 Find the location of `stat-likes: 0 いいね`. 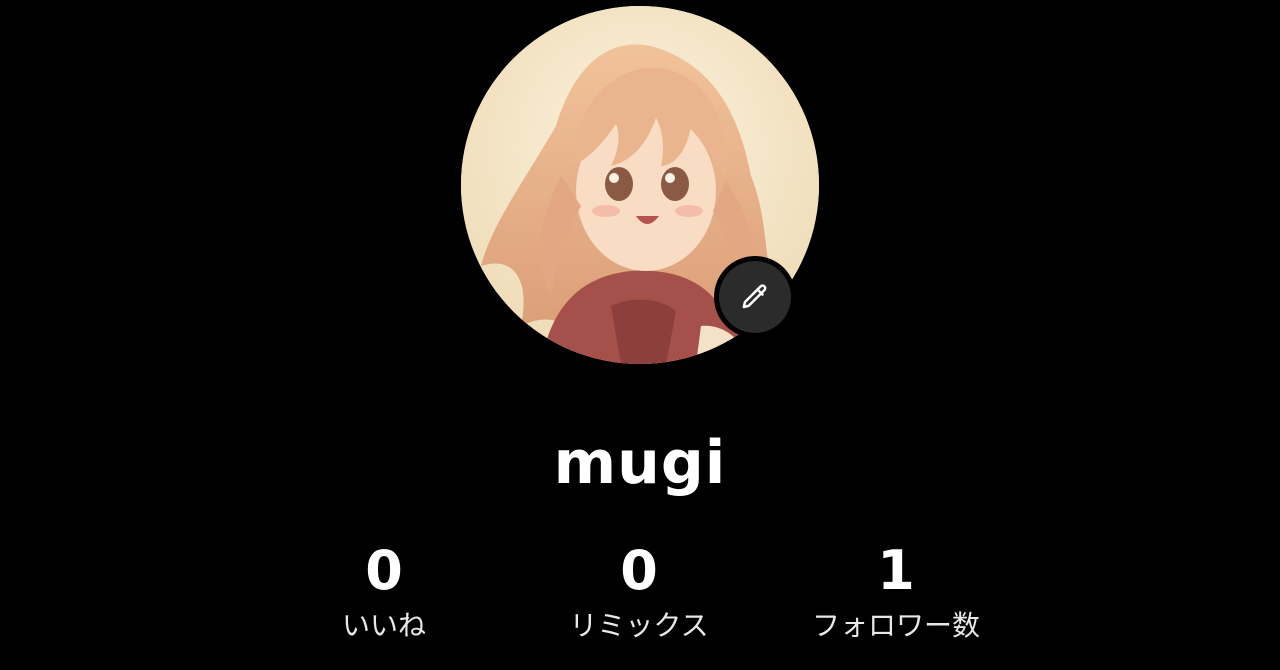

stat-likes: 0 いいね is located at coordinates (384, 591).